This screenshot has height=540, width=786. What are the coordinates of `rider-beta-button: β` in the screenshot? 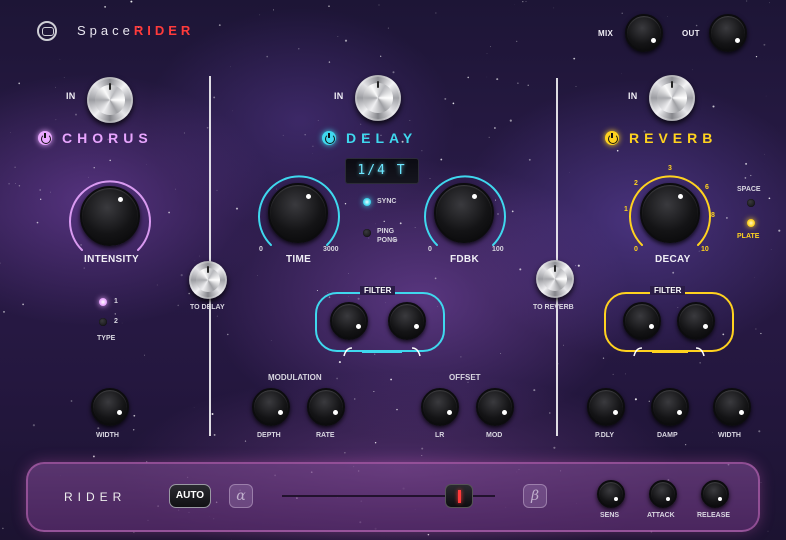 It's located at (535, 496).